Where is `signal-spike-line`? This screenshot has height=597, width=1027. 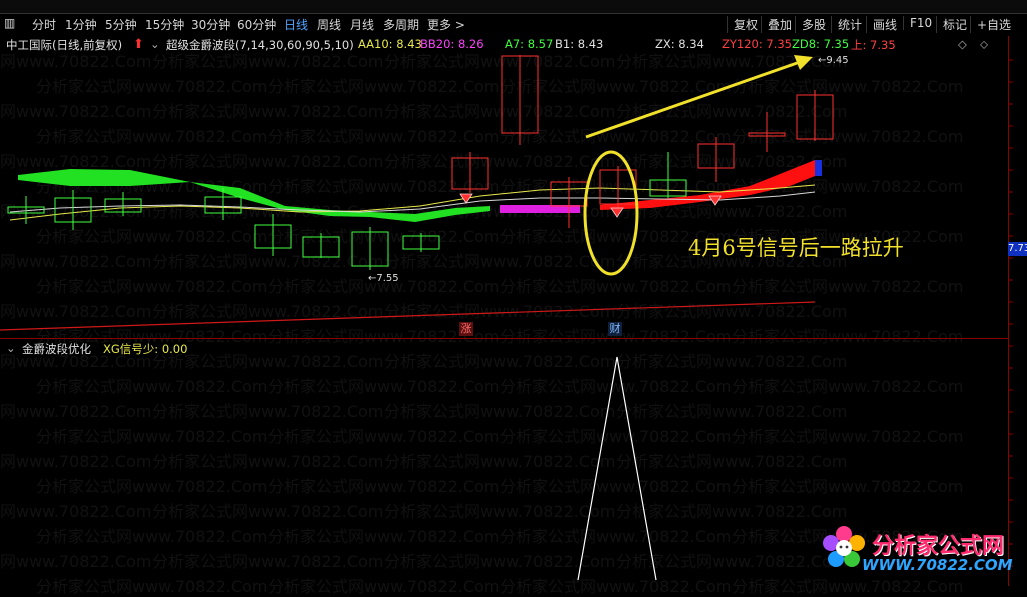 signal-spike-line is located at coordinates (617, 468).